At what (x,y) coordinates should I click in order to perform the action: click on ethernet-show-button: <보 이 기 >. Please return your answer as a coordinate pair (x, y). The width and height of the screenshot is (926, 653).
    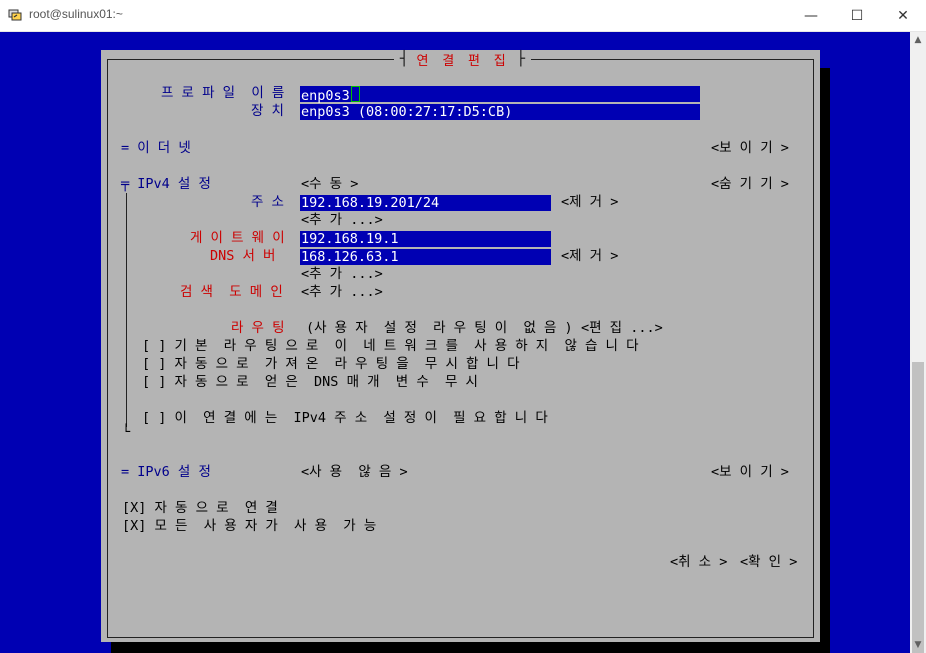
    Looking at the image, I should click on (750, 148).